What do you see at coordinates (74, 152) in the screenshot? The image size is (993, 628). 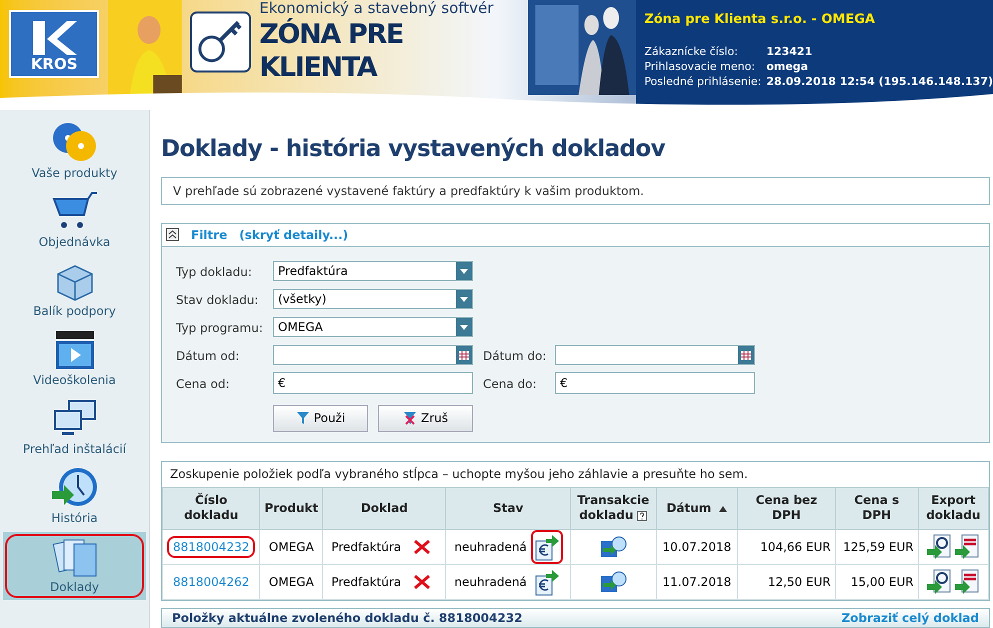 I see `sidebar-item: Vaše produkty` at bounding box center [74, 152].